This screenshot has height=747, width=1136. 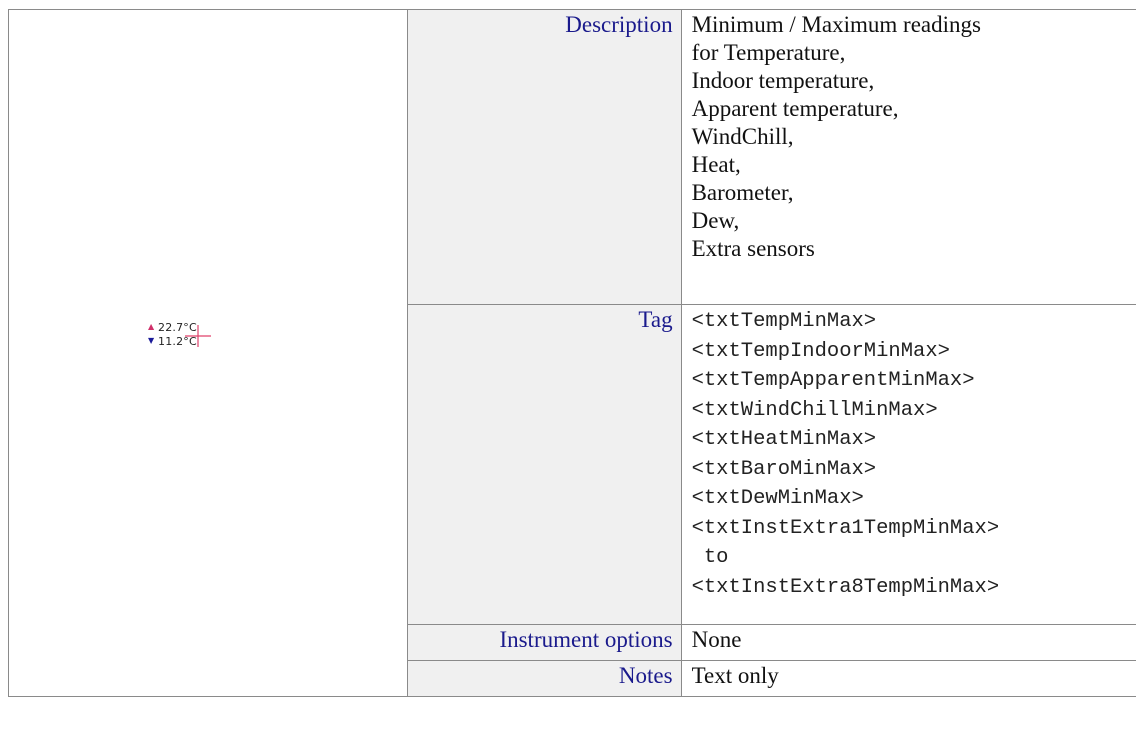 What do you see at coordinates (784, 469) in the screenshot?
I see `tag-line: <txtBaroMinMax>` at bounding box center [784, 469].